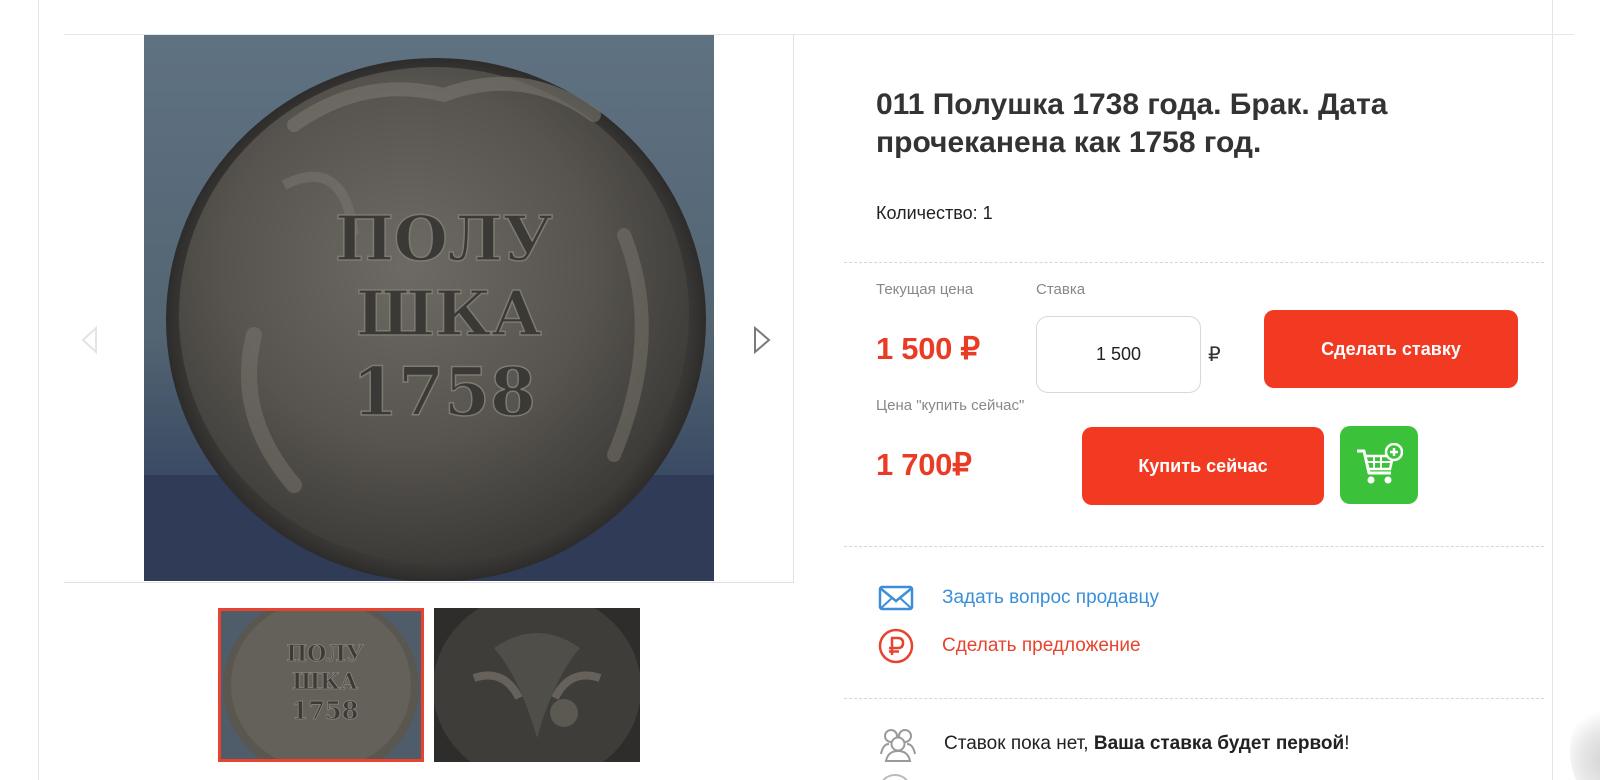 This screenshot has width=1600, height=780. Describe the element at coordinates (928, 348) in the screenshot. I see `current-price: 1 500 ₽` at that location.